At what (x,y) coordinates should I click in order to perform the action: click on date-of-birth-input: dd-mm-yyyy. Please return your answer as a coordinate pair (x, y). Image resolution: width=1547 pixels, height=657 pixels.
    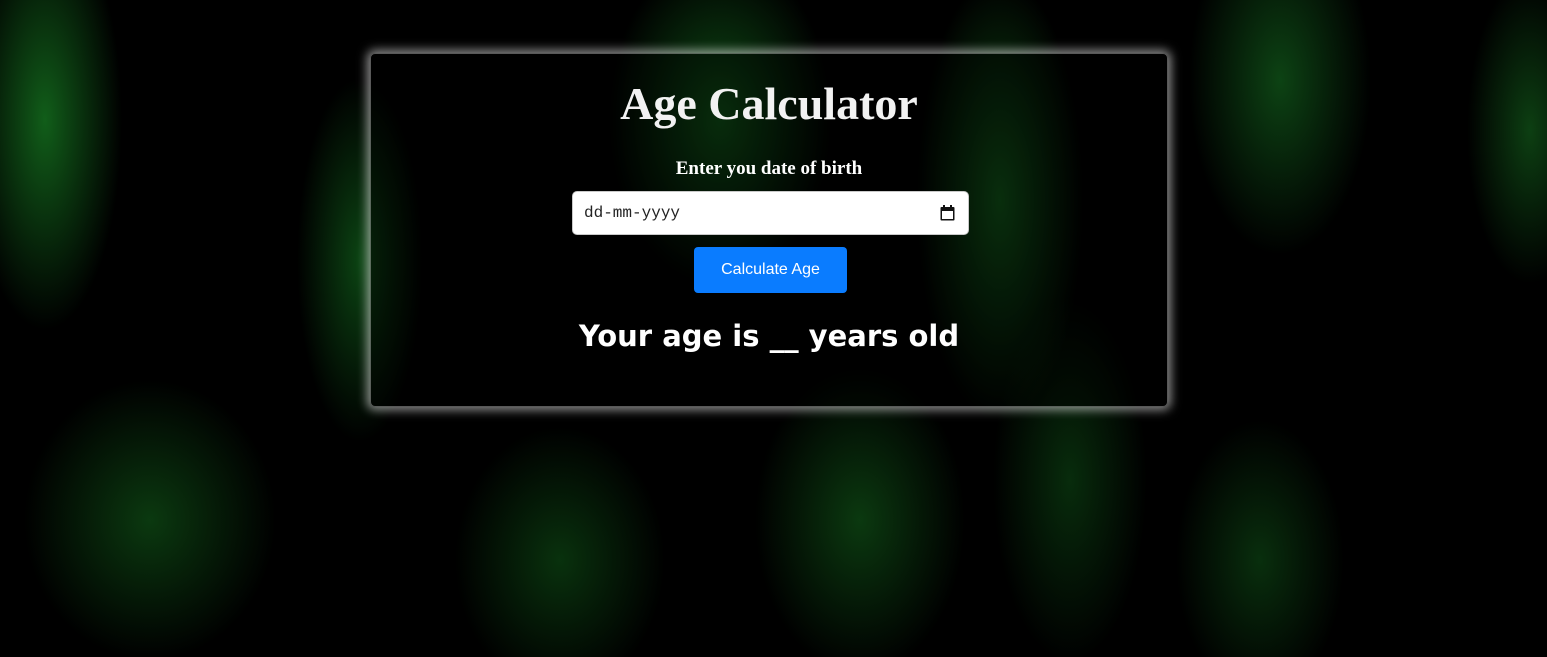
    Looking at the image, I should click on (770, 213).